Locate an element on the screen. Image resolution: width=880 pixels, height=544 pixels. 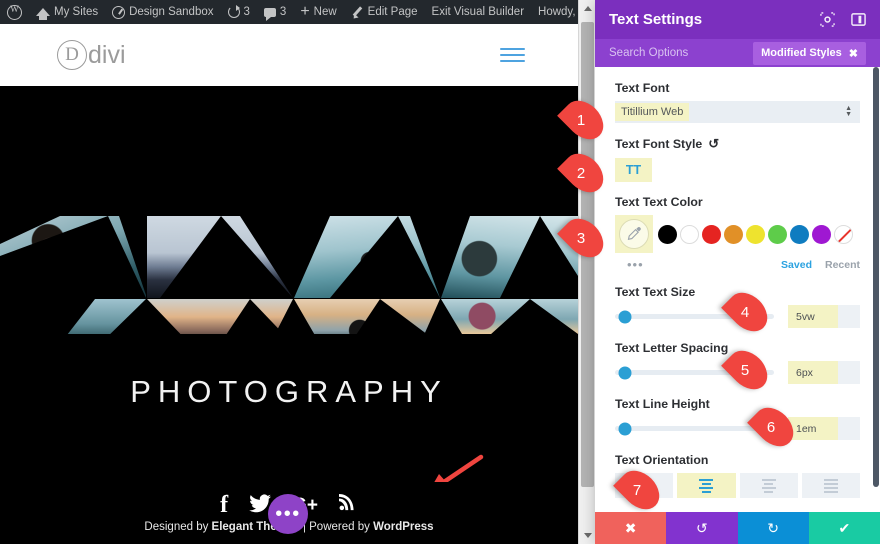
admin-bar-updates: 3 is located at coordinates (239, 12).